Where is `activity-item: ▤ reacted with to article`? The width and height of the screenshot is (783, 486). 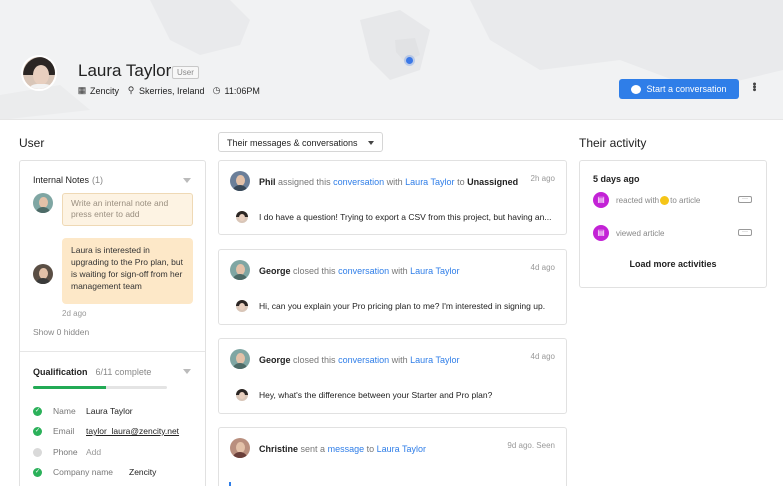 activity-item: ▤ reacted with to article is located at coordinates (646, 200).